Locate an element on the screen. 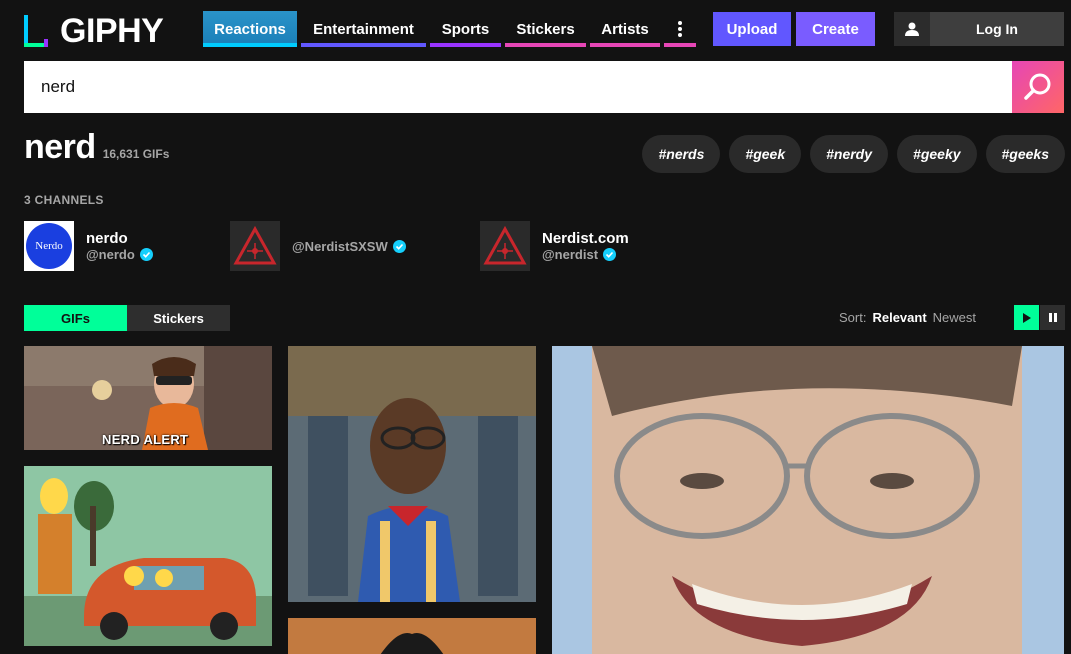 This screenshot has height=654, width=1071. nav-item-artists: Artists is located at coordinates (625, 29).